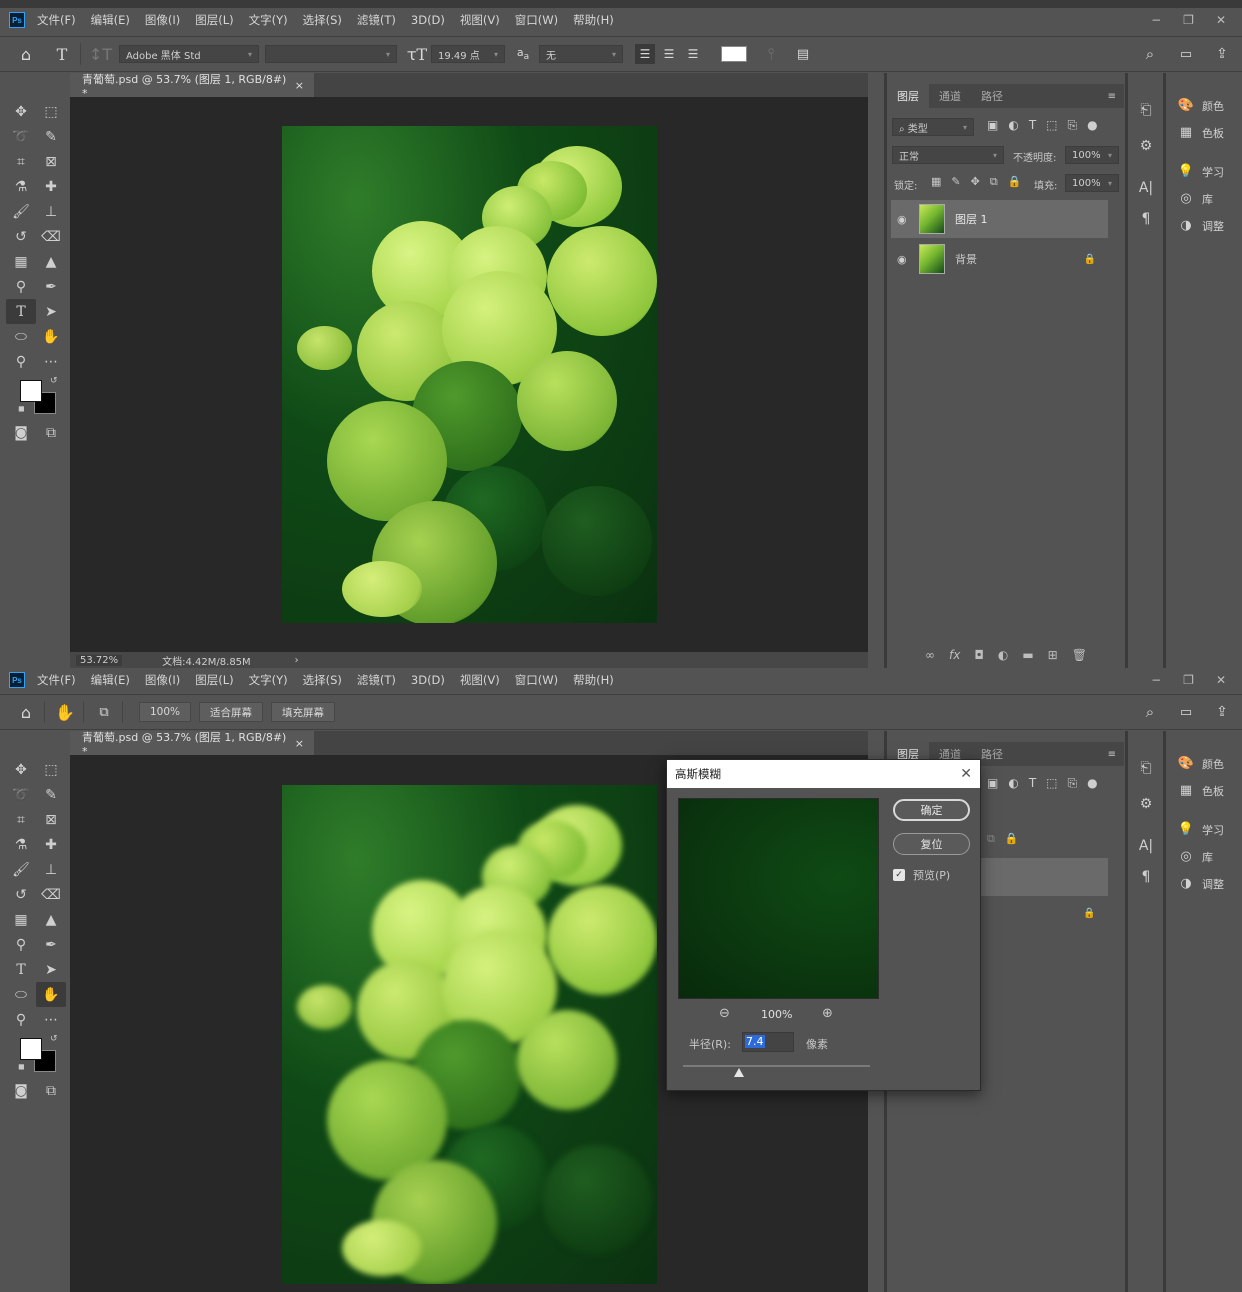 This screenshot has width=1242, height=1292. What do you see at coordinates (1092, 125) in the screenshot?
I see `filter-toggle-icon: ●` at bounding box center [1092, 125].